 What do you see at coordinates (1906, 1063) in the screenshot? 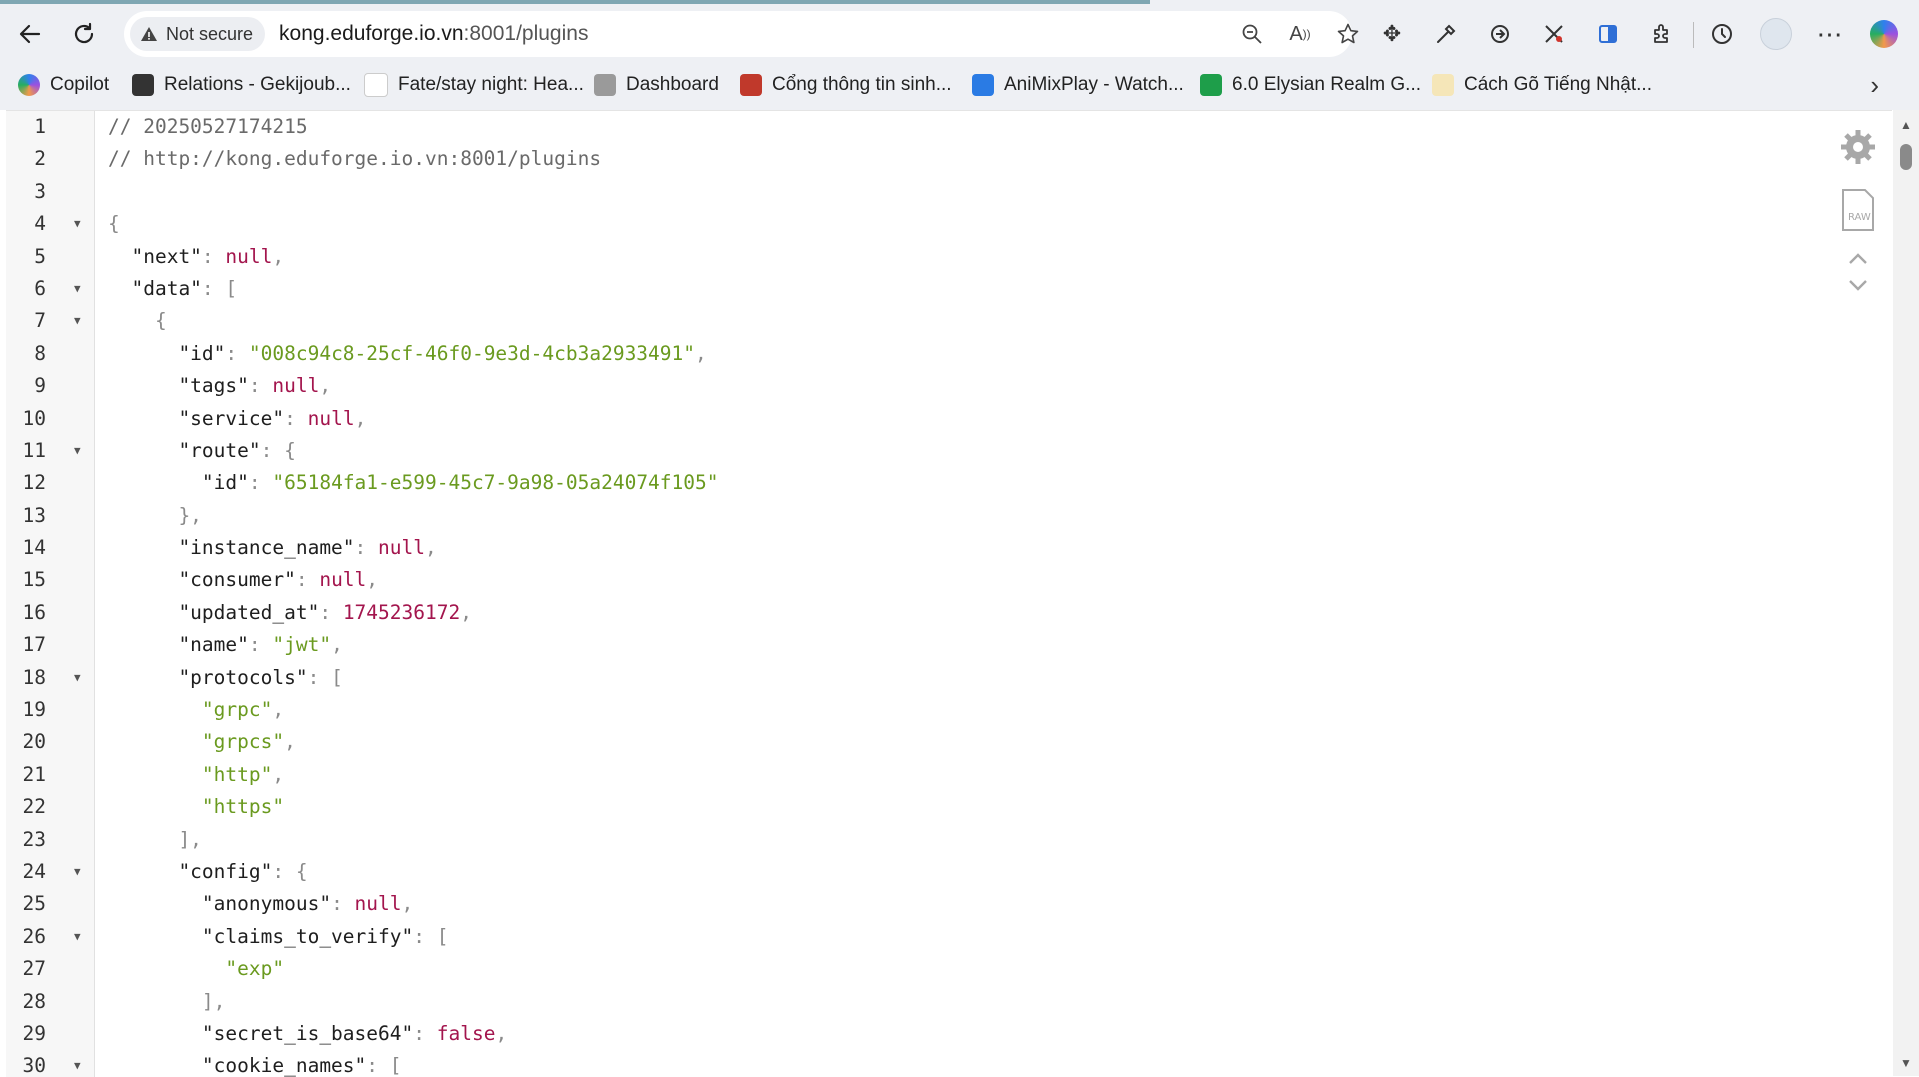
I see `scroll-down-arrow-icon: ▼` at bounding box center [1906, 1063].